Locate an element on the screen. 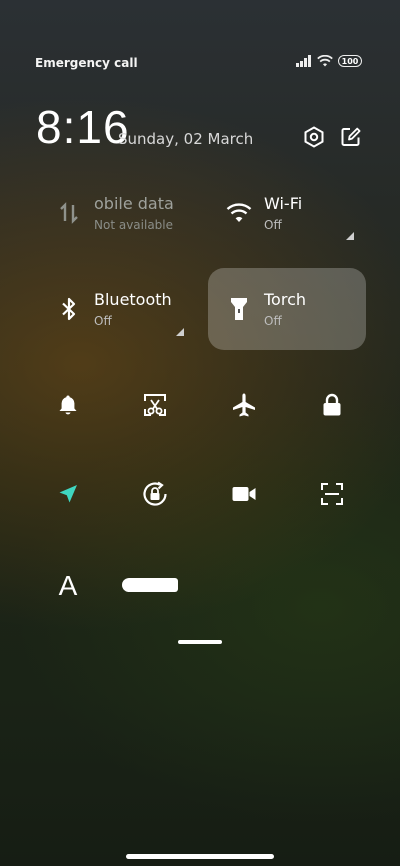 Image resolution: width=400 pixels, height=866 pixels. lock-screen-toggle is located at coordinates (332, 405).